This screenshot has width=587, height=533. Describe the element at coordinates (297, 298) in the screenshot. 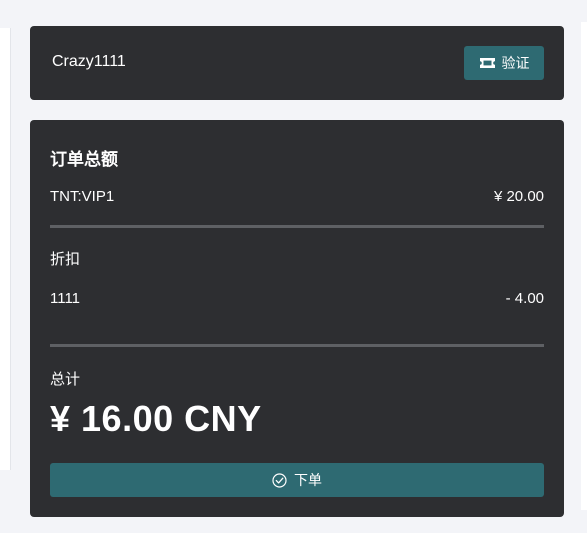

I see `discount-row: 1111 - 4.00` at that location.